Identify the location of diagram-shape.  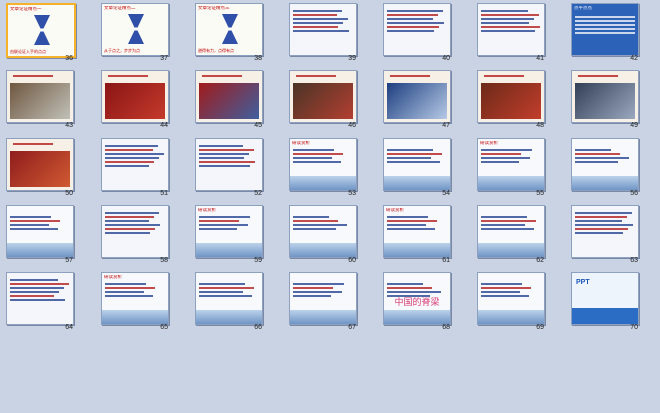
(42, 30).